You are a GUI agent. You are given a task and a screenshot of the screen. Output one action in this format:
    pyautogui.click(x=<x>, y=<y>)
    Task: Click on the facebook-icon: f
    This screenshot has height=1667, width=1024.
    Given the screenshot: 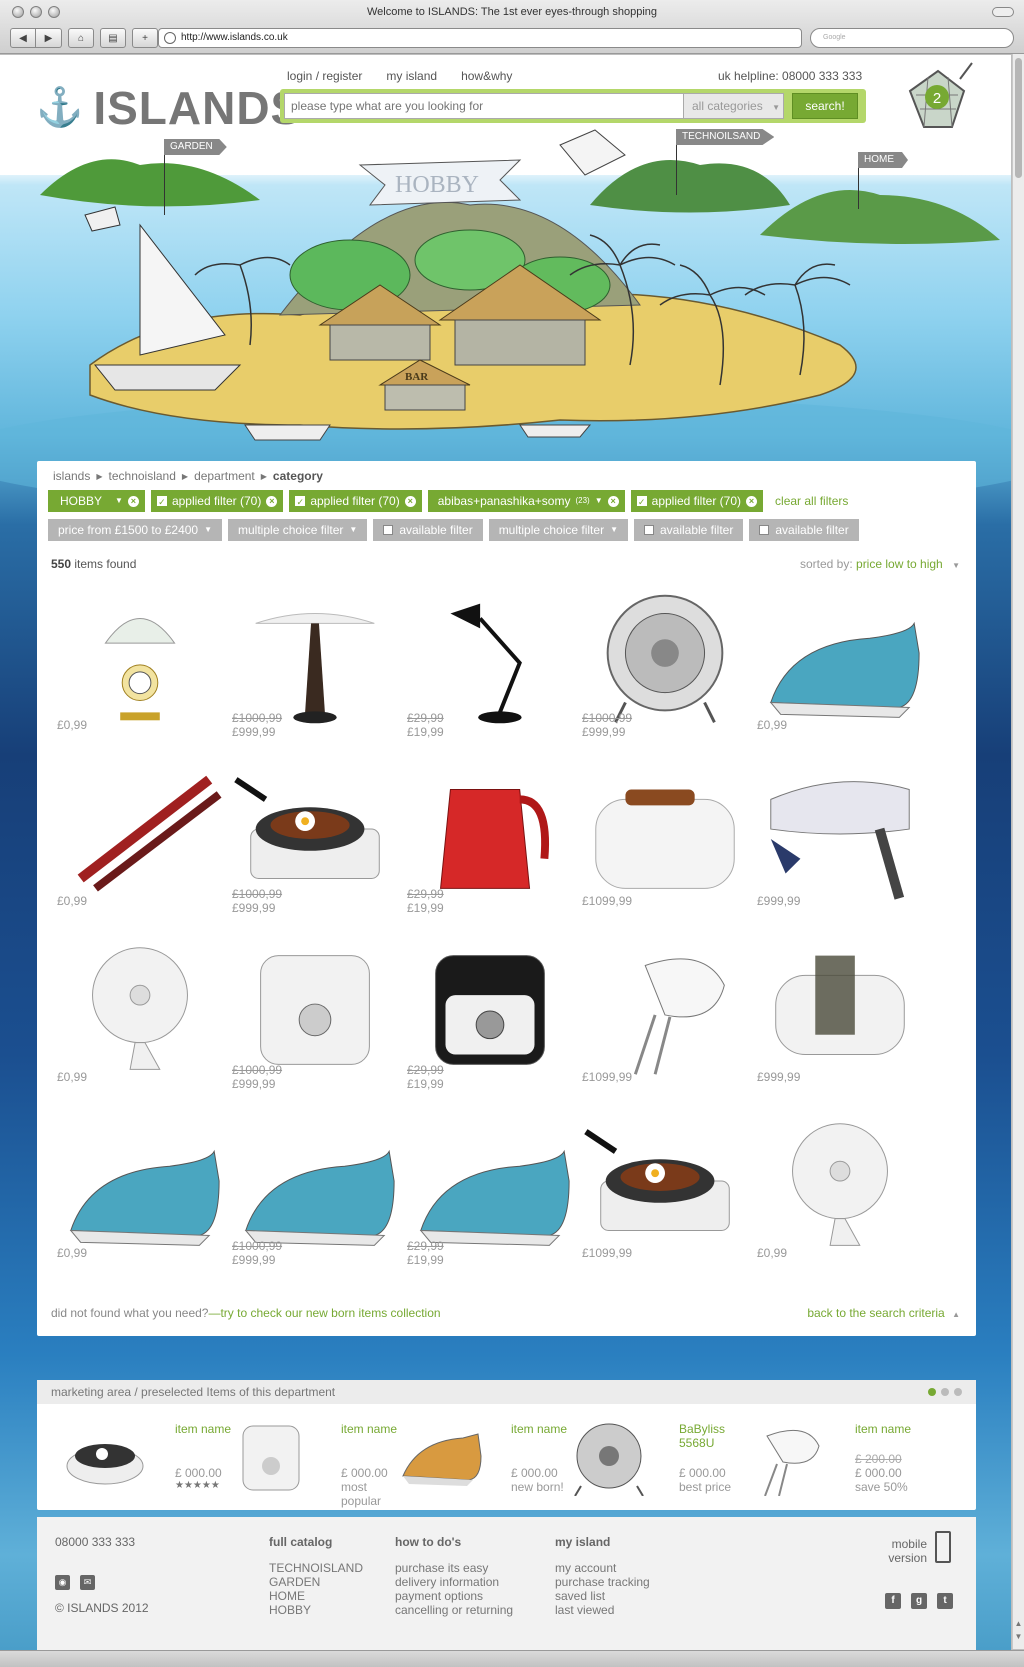 What is the action you would take?
    pyautogui.click(x=893, y=1601)
    